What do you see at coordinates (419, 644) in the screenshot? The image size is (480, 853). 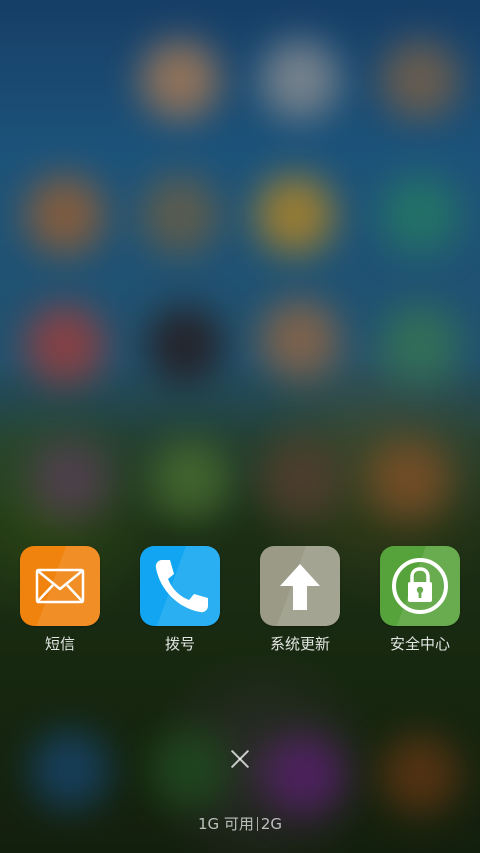 I see `app-label: 安全中心` at bounding box center [419, 644].